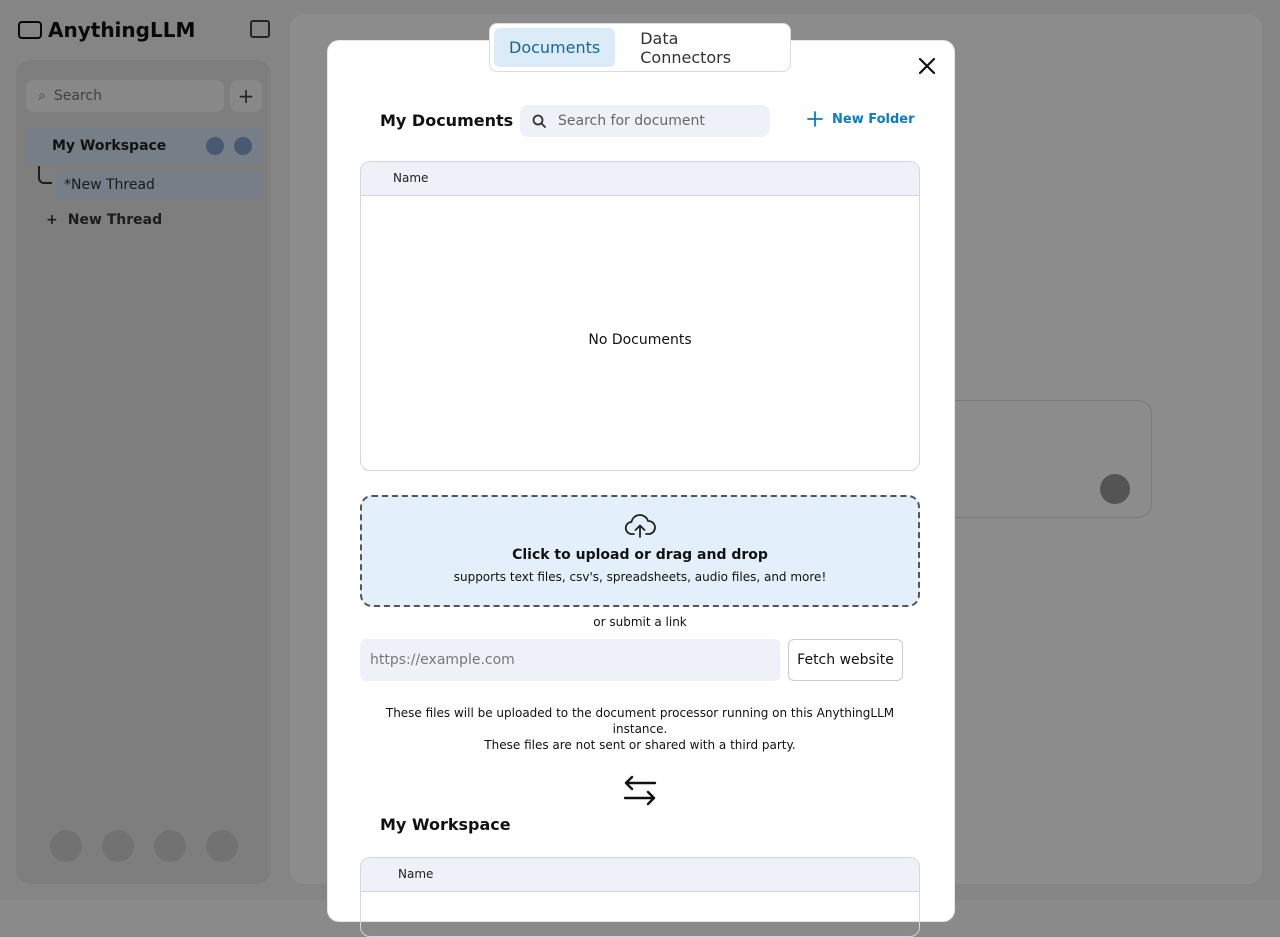  What do you see at coordinates (640, 897) in the screenshot?
I see `workspace-documents-table: Name` at bounding box center [640, 897].